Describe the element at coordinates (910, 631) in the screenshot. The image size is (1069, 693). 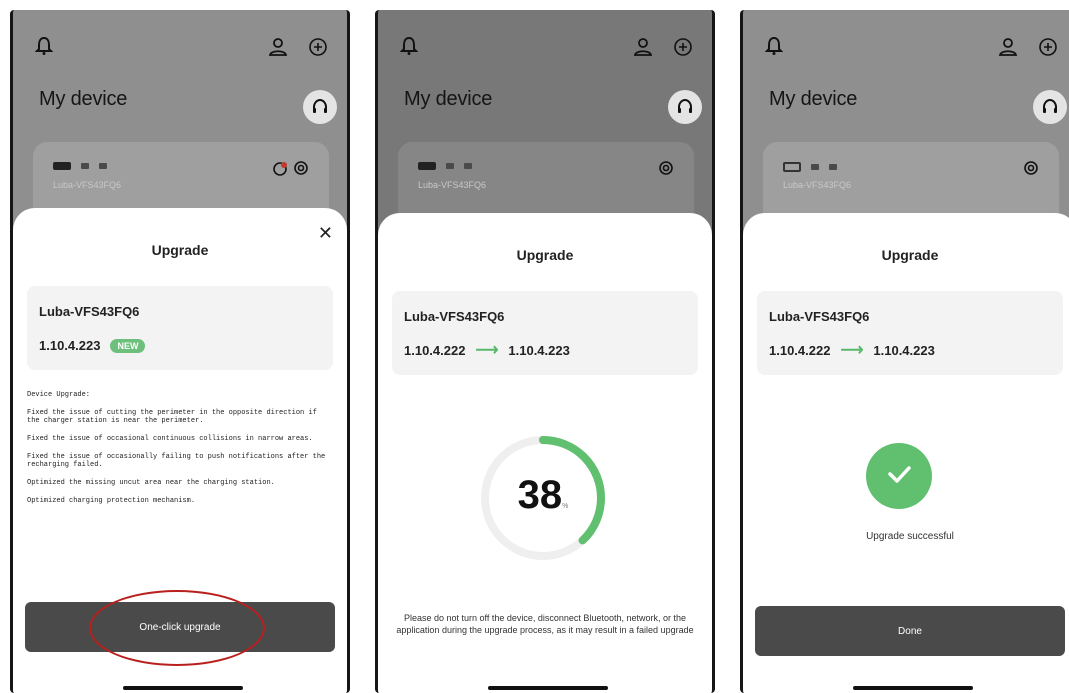
I see `done-button: Done` at that location.